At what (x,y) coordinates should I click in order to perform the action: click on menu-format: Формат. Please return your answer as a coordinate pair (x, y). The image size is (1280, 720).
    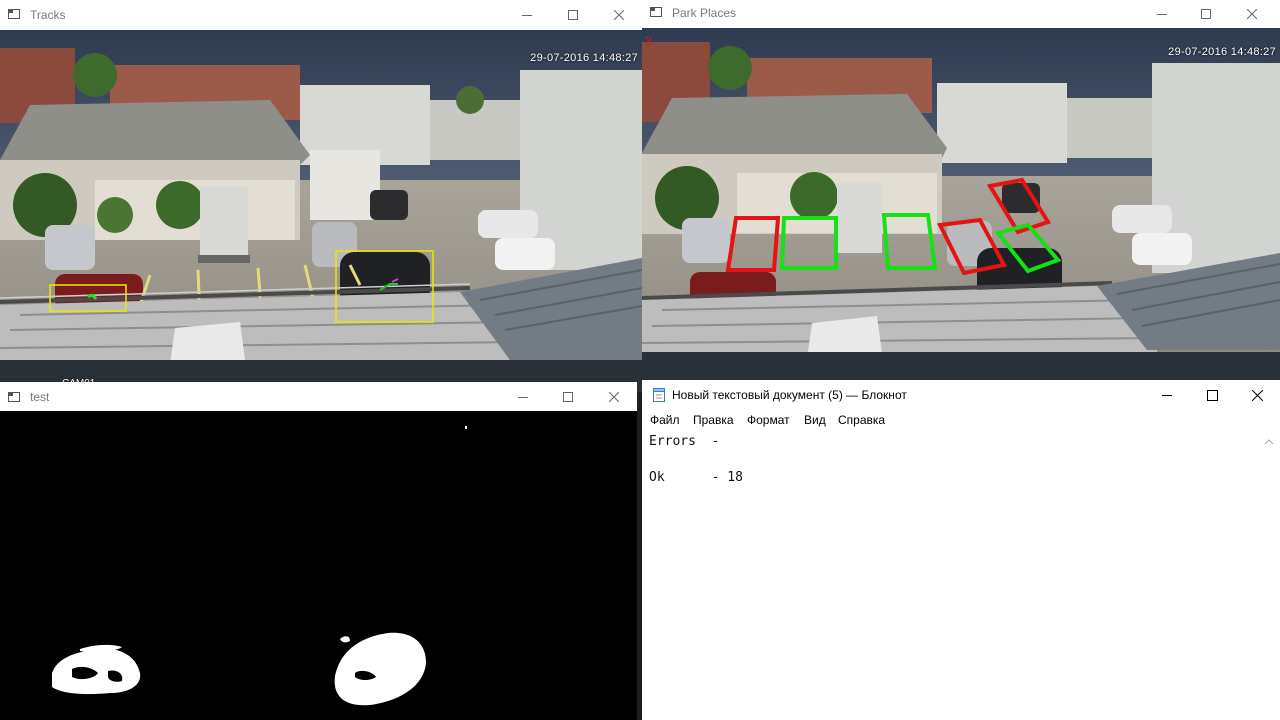
    Looking at the image, I should click on (768, 420).